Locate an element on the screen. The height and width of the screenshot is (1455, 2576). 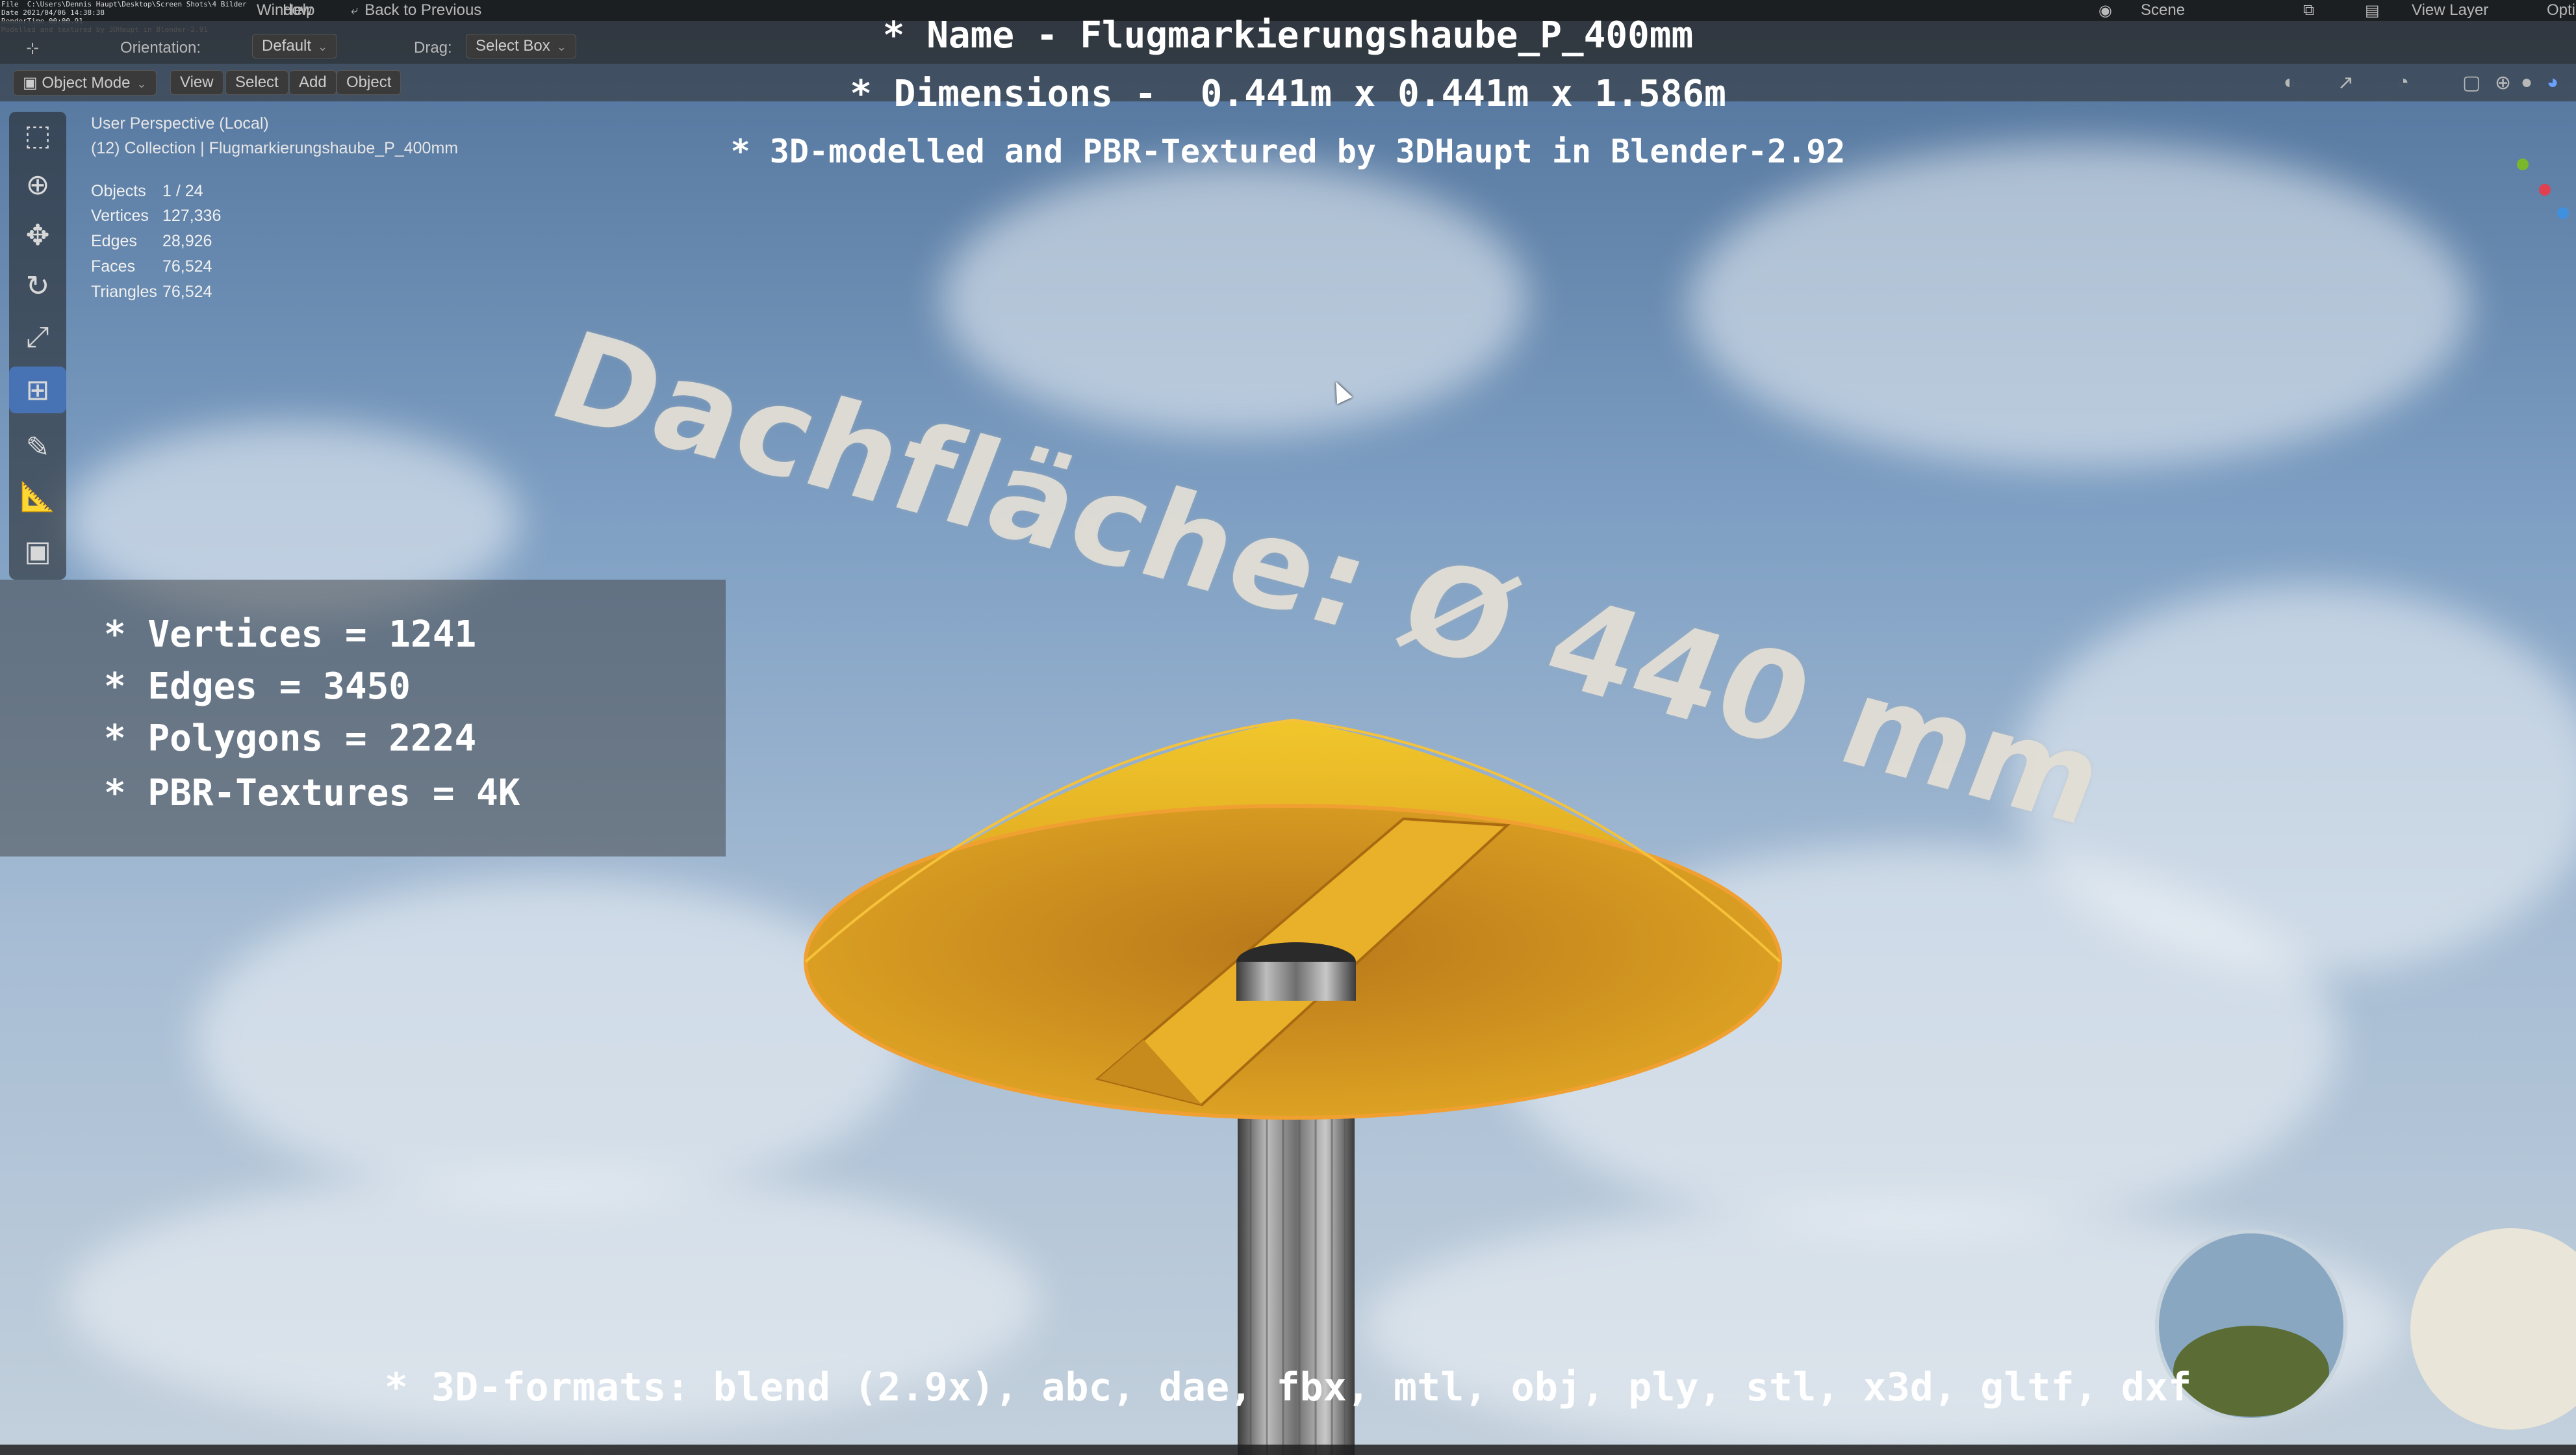
add-cube-icon: ▣ is located at coordinates (37, 551).